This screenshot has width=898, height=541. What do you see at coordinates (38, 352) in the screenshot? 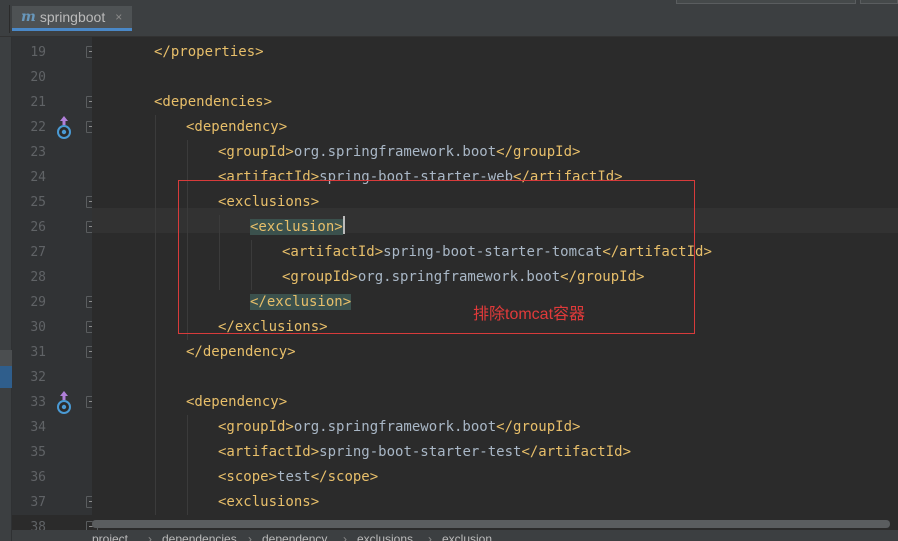
I see `line-number: 31` at bounding box center [38, 352].